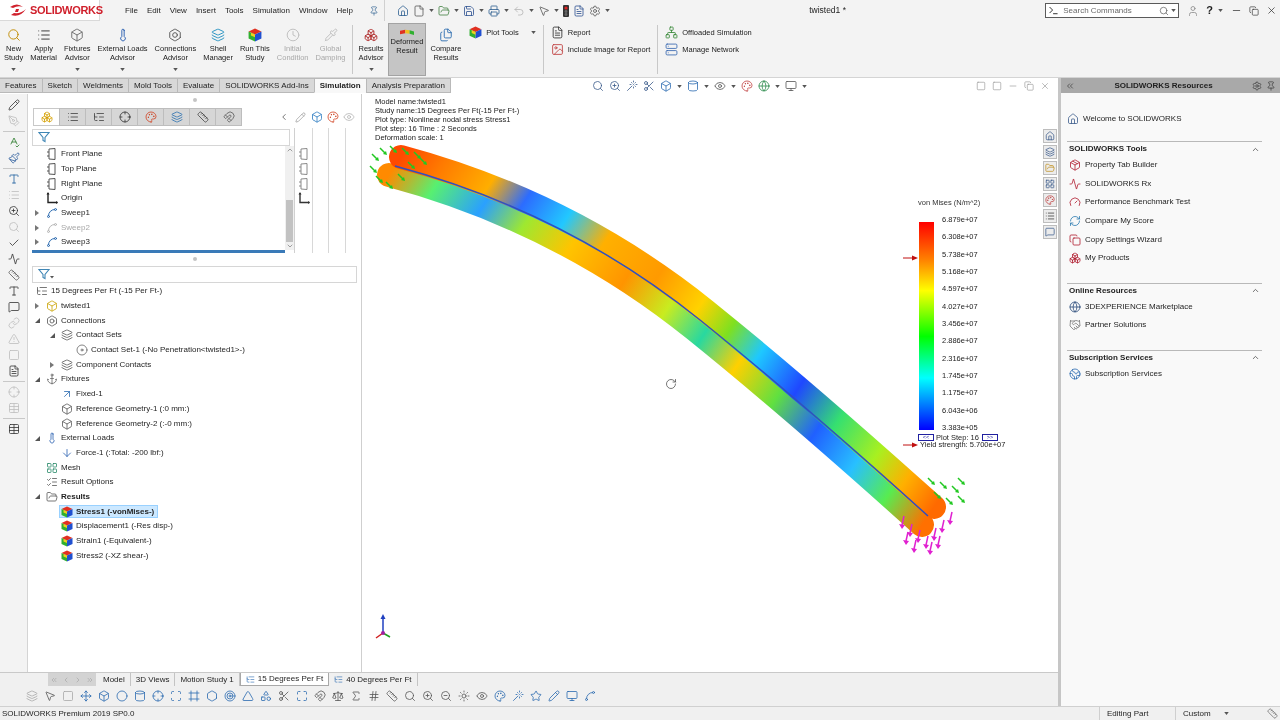  I want to click on user-icon, so click(1193, 10).